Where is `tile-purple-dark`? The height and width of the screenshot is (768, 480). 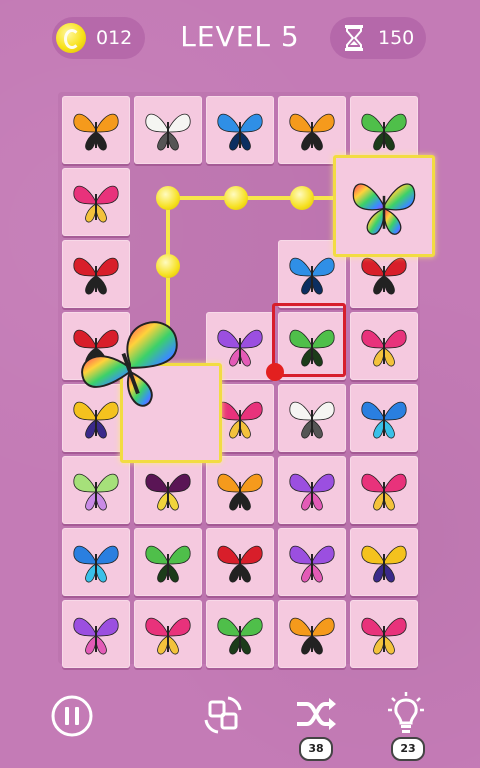
tile-purple-dark is located at coordinates (168, 490).